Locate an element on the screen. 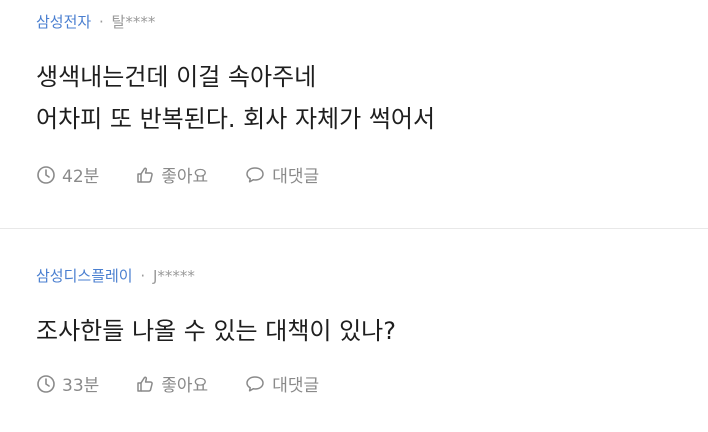 This screenshot has height=432, width=708. comment-meta: 삼성디스플레이 · J***** is located at coordinates (115, 276).